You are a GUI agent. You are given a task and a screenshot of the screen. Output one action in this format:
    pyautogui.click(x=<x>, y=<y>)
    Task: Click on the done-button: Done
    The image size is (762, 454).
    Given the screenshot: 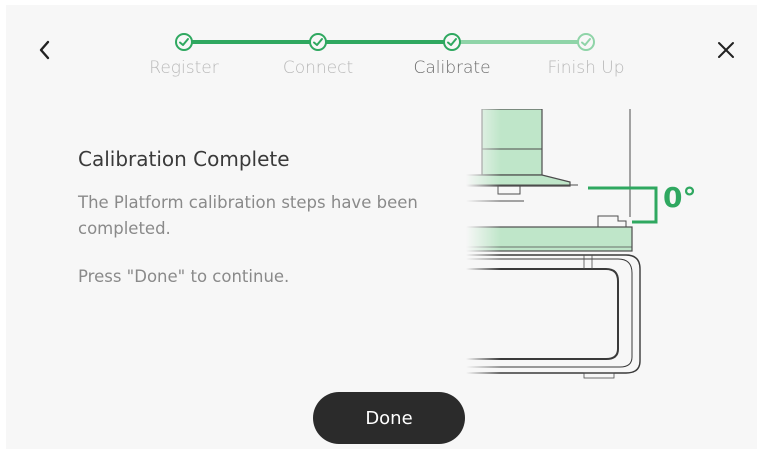 What is the action you would take?
    pyautogui.click(x=389, y=418)
    